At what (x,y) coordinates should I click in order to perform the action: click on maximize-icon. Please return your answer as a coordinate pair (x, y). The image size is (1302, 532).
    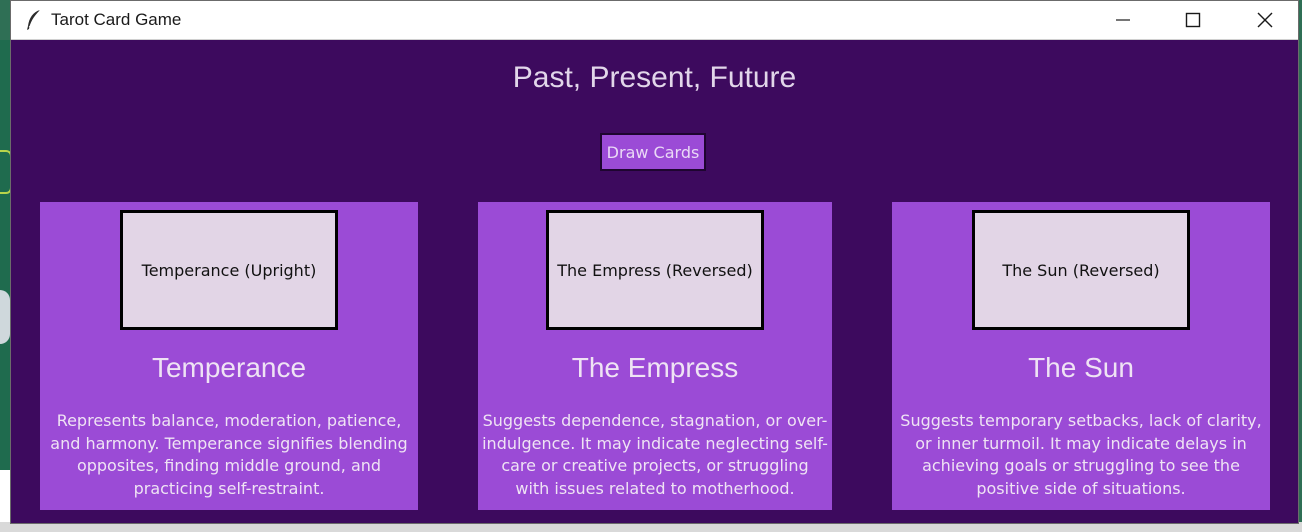
    Looking at the image, I should click on (1193, 20).